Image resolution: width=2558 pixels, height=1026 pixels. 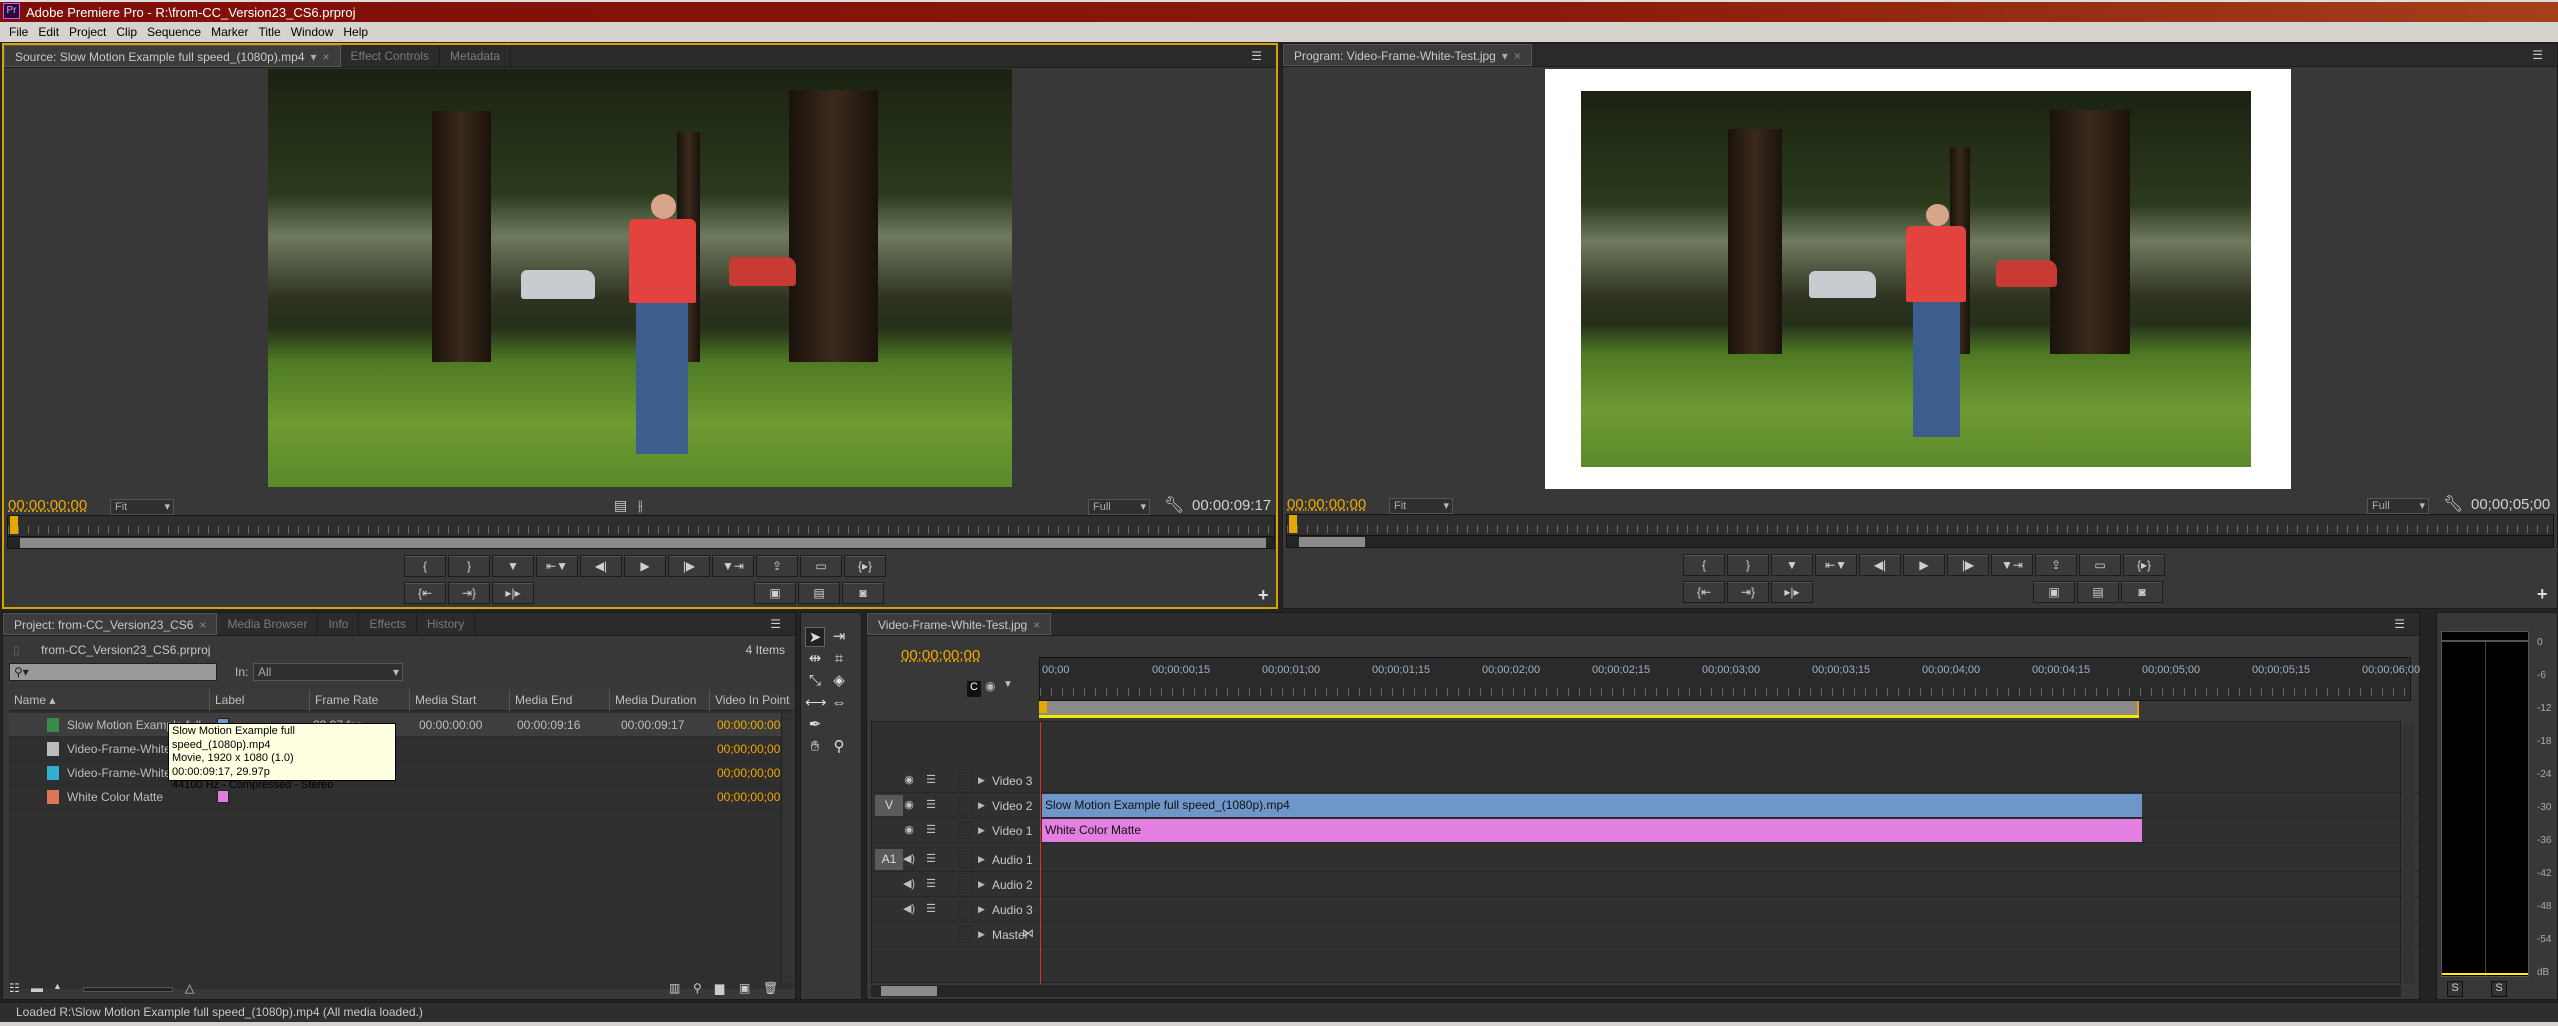 What do you see at coordinates (1119, 507) in the screenshot?
I see `source-resolution-select: Full` at bounding box center [1119, 507].